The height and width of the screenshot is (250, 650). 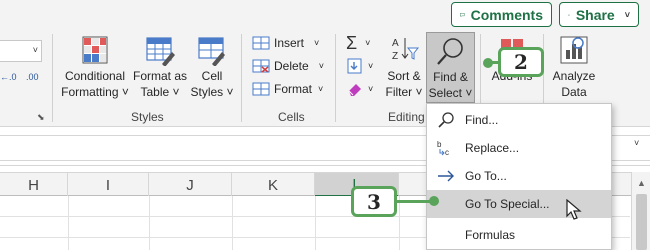 What do you see at coordinates (574, 50) in the screenshot?
I see `analyze-data-icon` at bounding box center [574, 50].